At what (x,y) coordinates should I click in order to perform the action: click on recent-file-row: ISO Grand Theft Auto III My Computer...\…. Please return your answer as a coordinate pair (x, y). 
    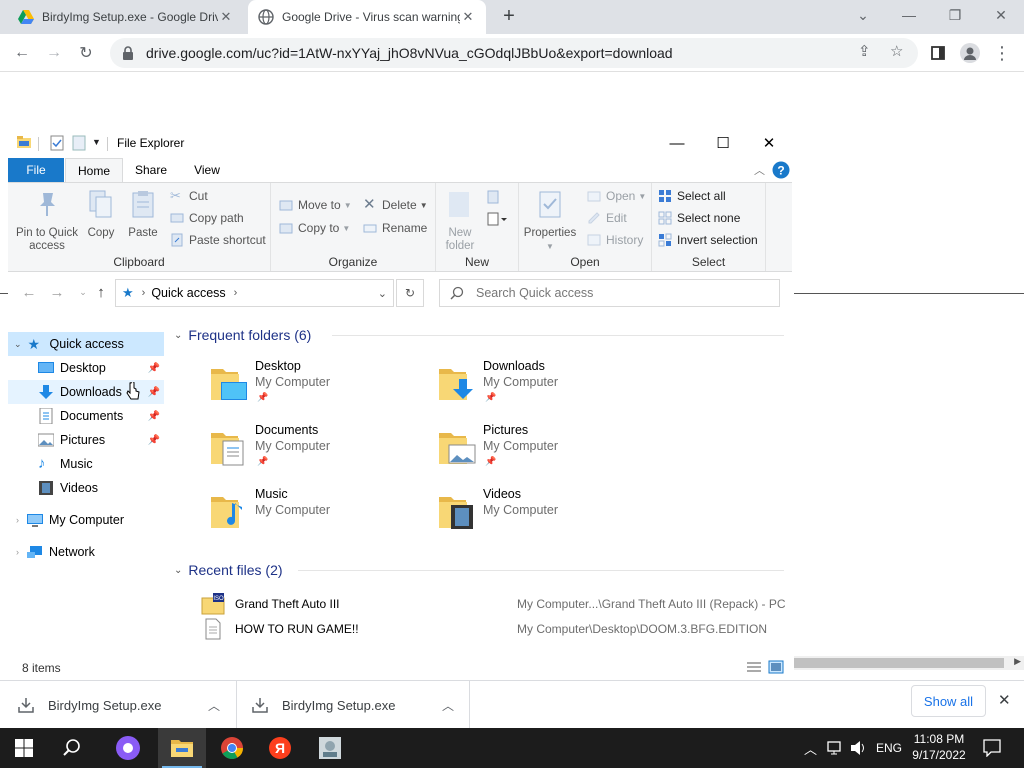
    Looking at the image, I should click on (496, 604).